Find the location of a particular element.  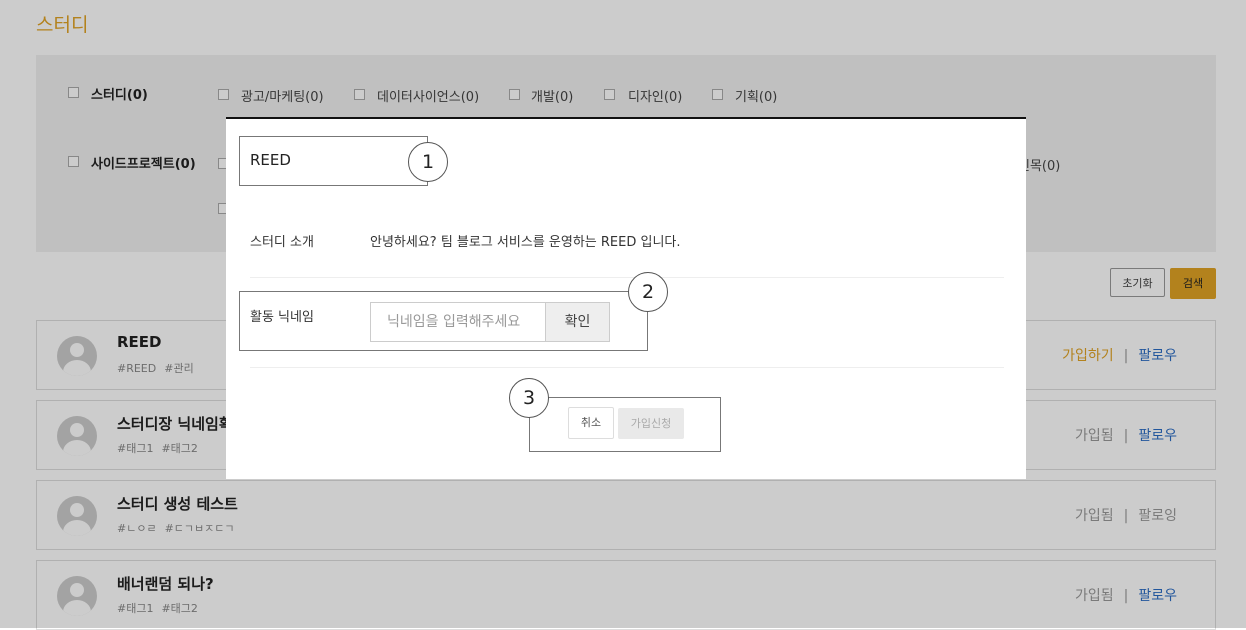

nickname-label: 활동 닉네임 is located at coordinates (282, 317).